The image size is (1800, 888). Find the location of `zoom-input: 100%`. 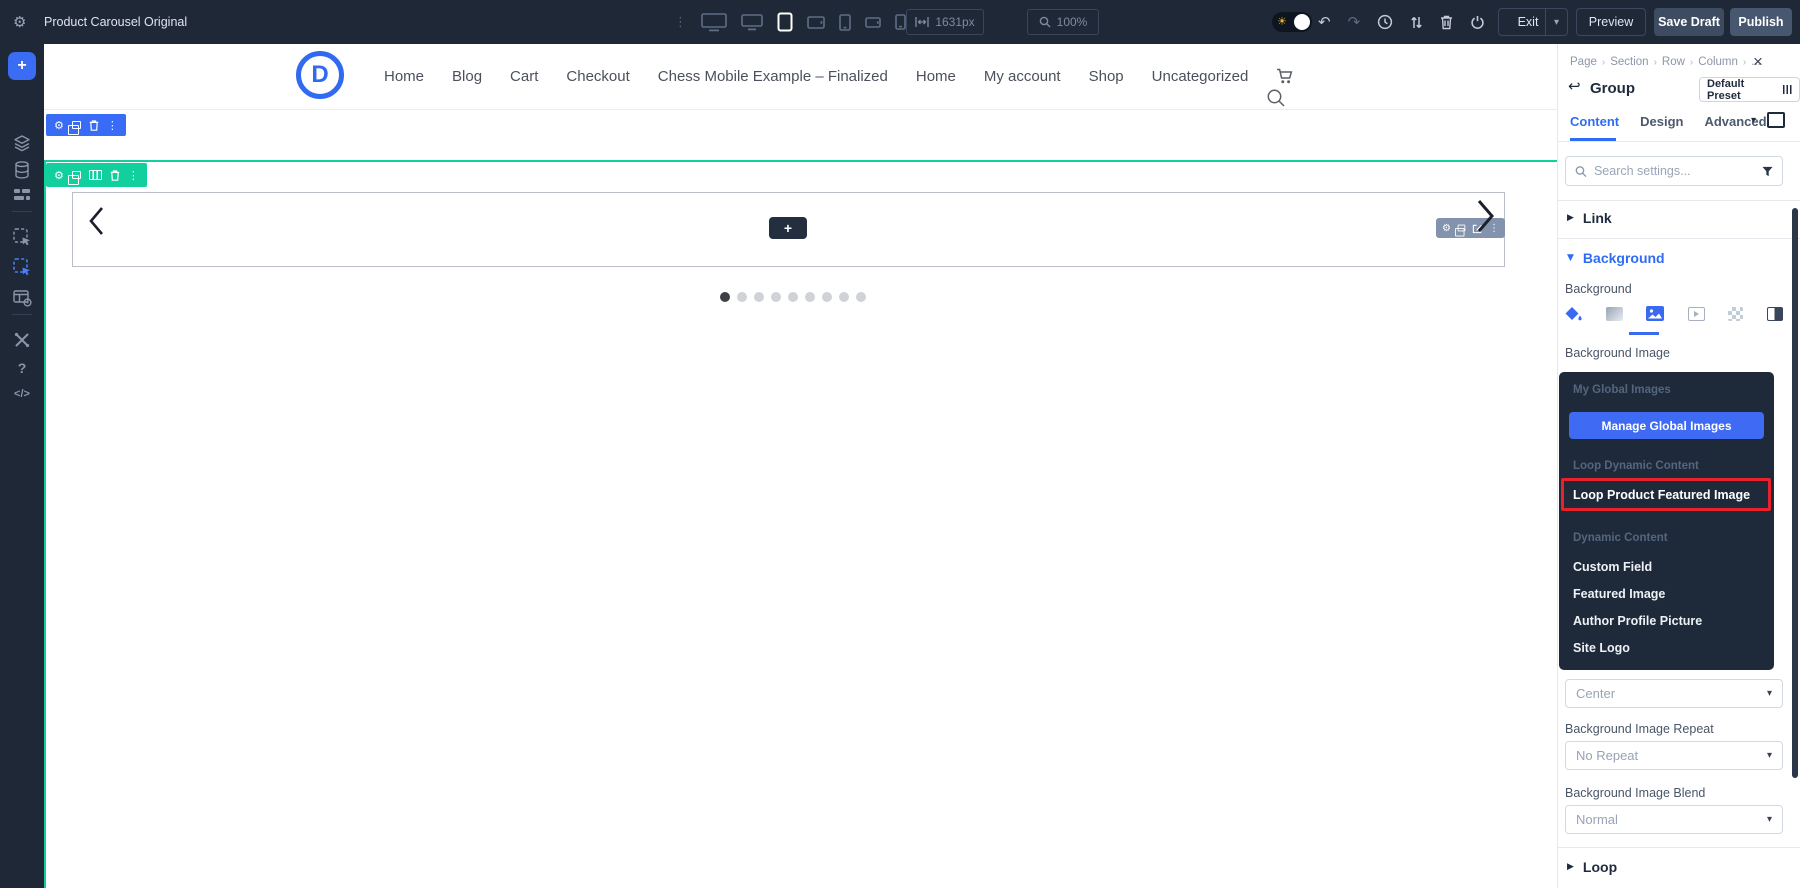

zoom-input: 100% is located at coordinates (1063, 22).